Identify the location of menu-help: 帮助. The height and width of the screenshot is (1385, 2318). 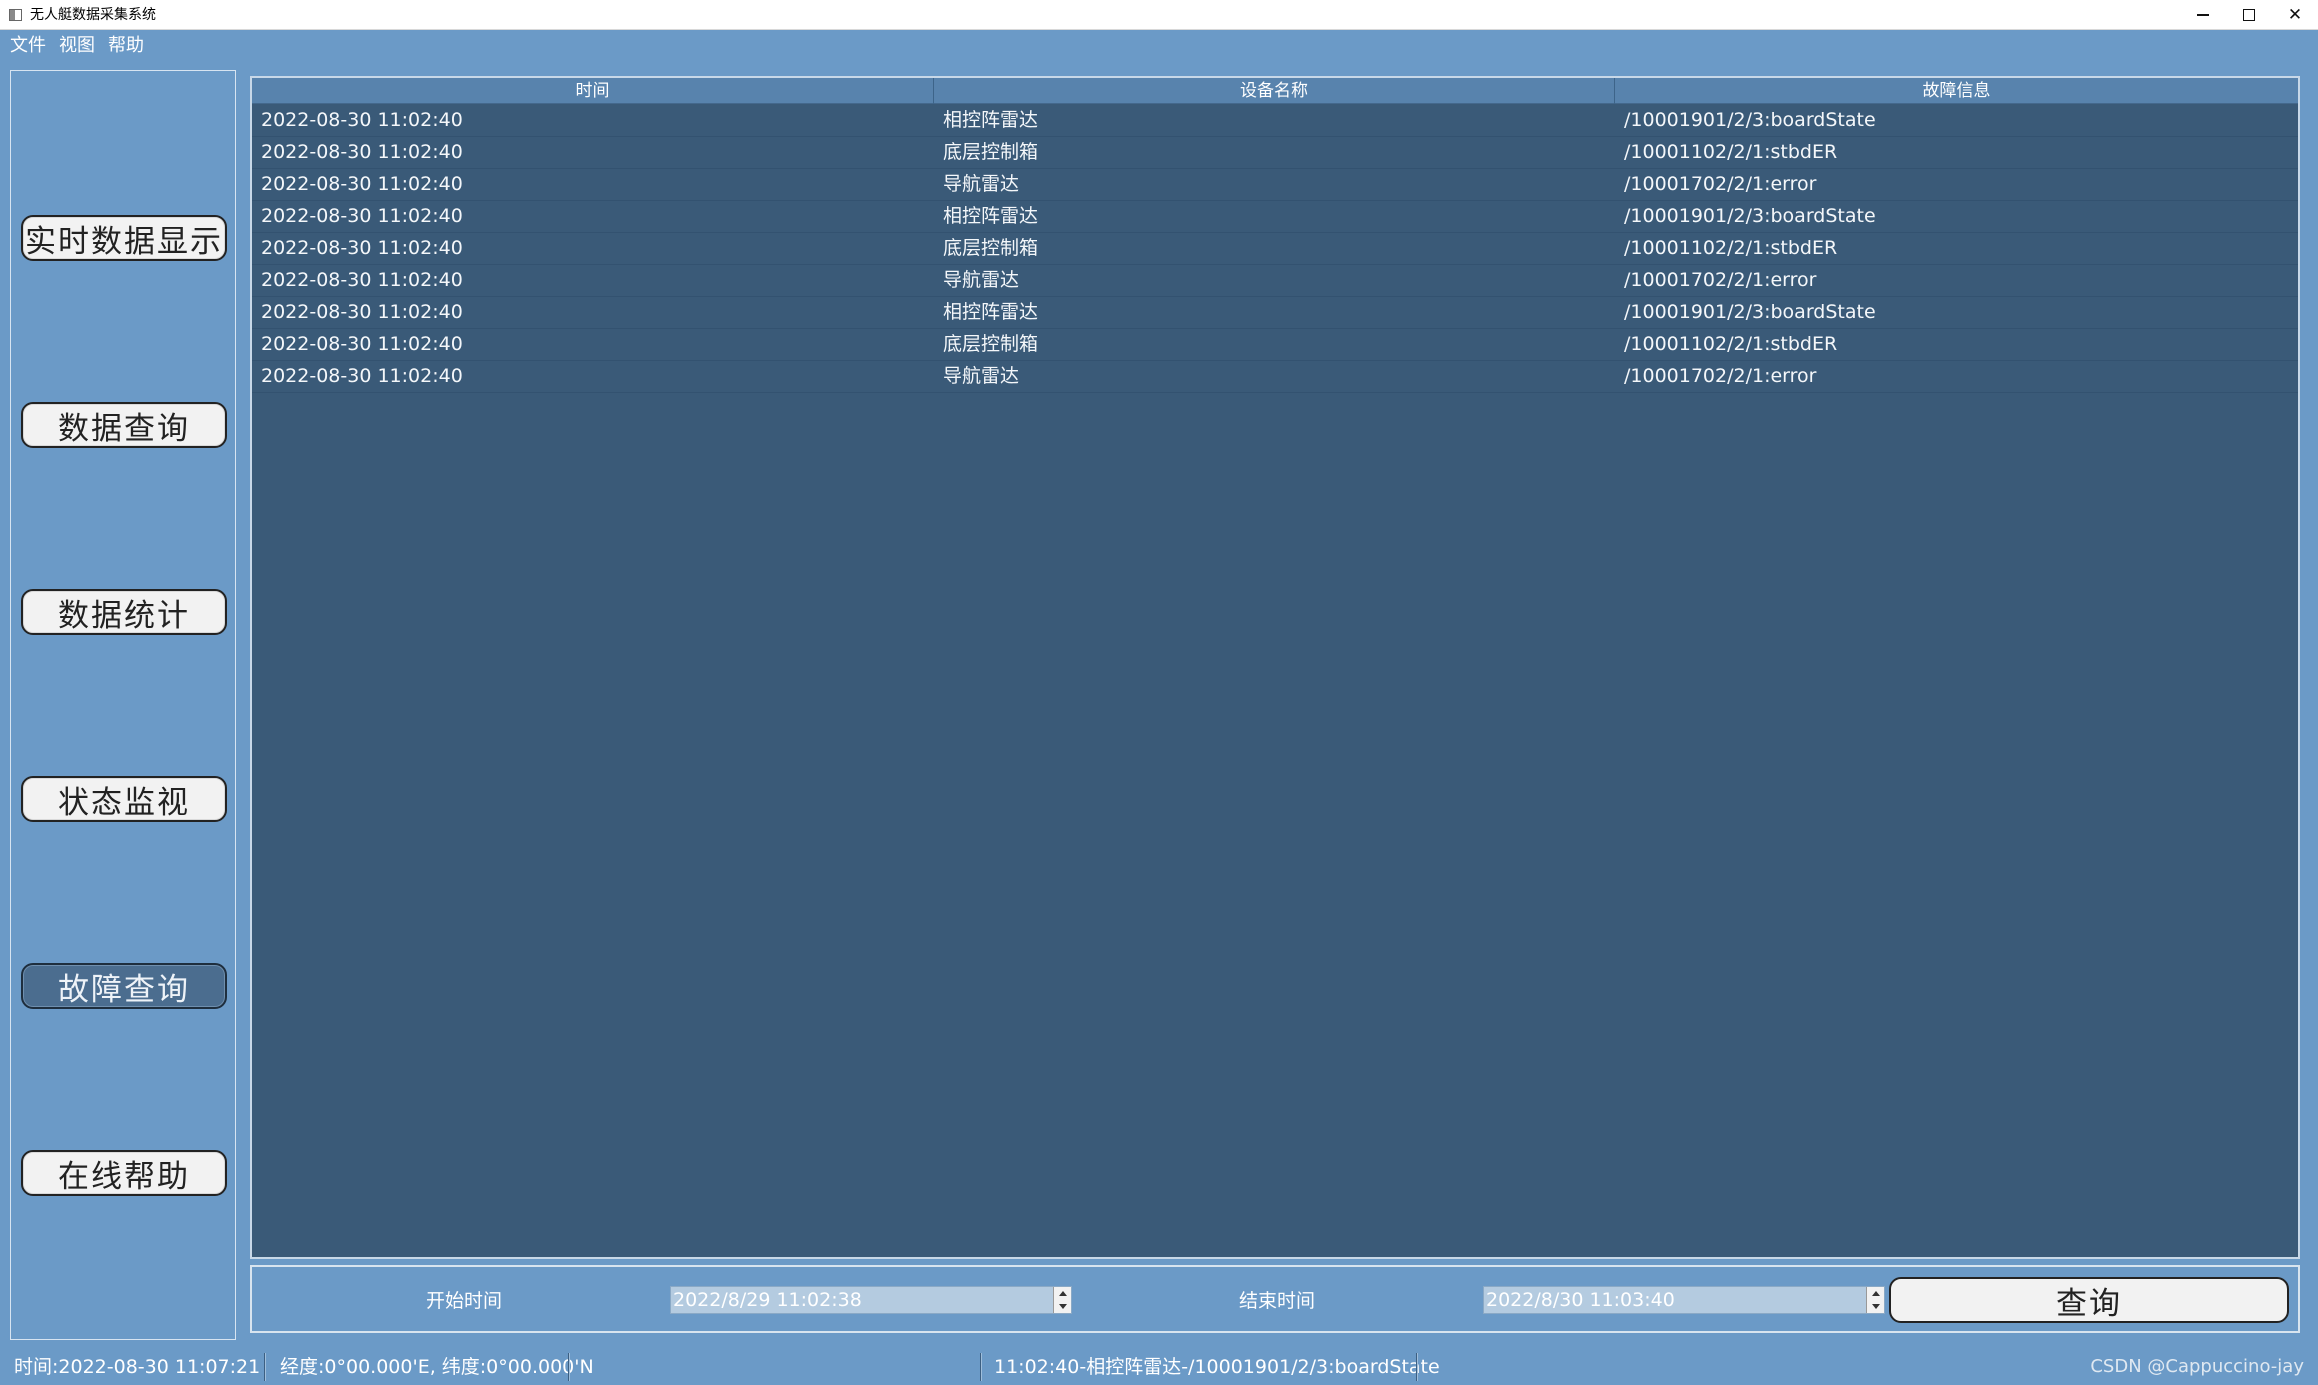
(126, 46).